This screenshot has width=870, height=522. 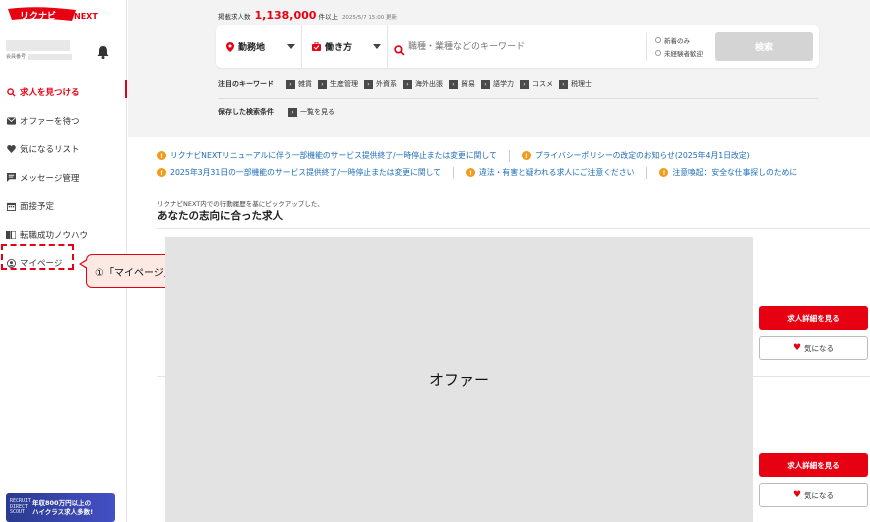 What do you see at coordinates (542, 84) in the screenshot?
I see `keyword-text: コスメ` at bounding box center [542, 84].